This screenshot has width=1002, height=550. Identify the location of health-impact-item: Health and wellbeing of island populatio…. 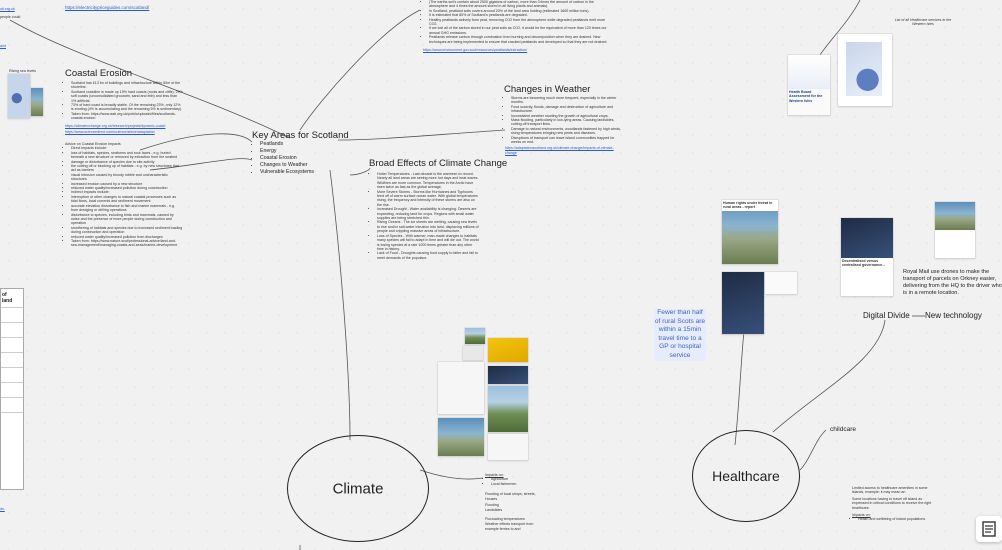
(895, 519).